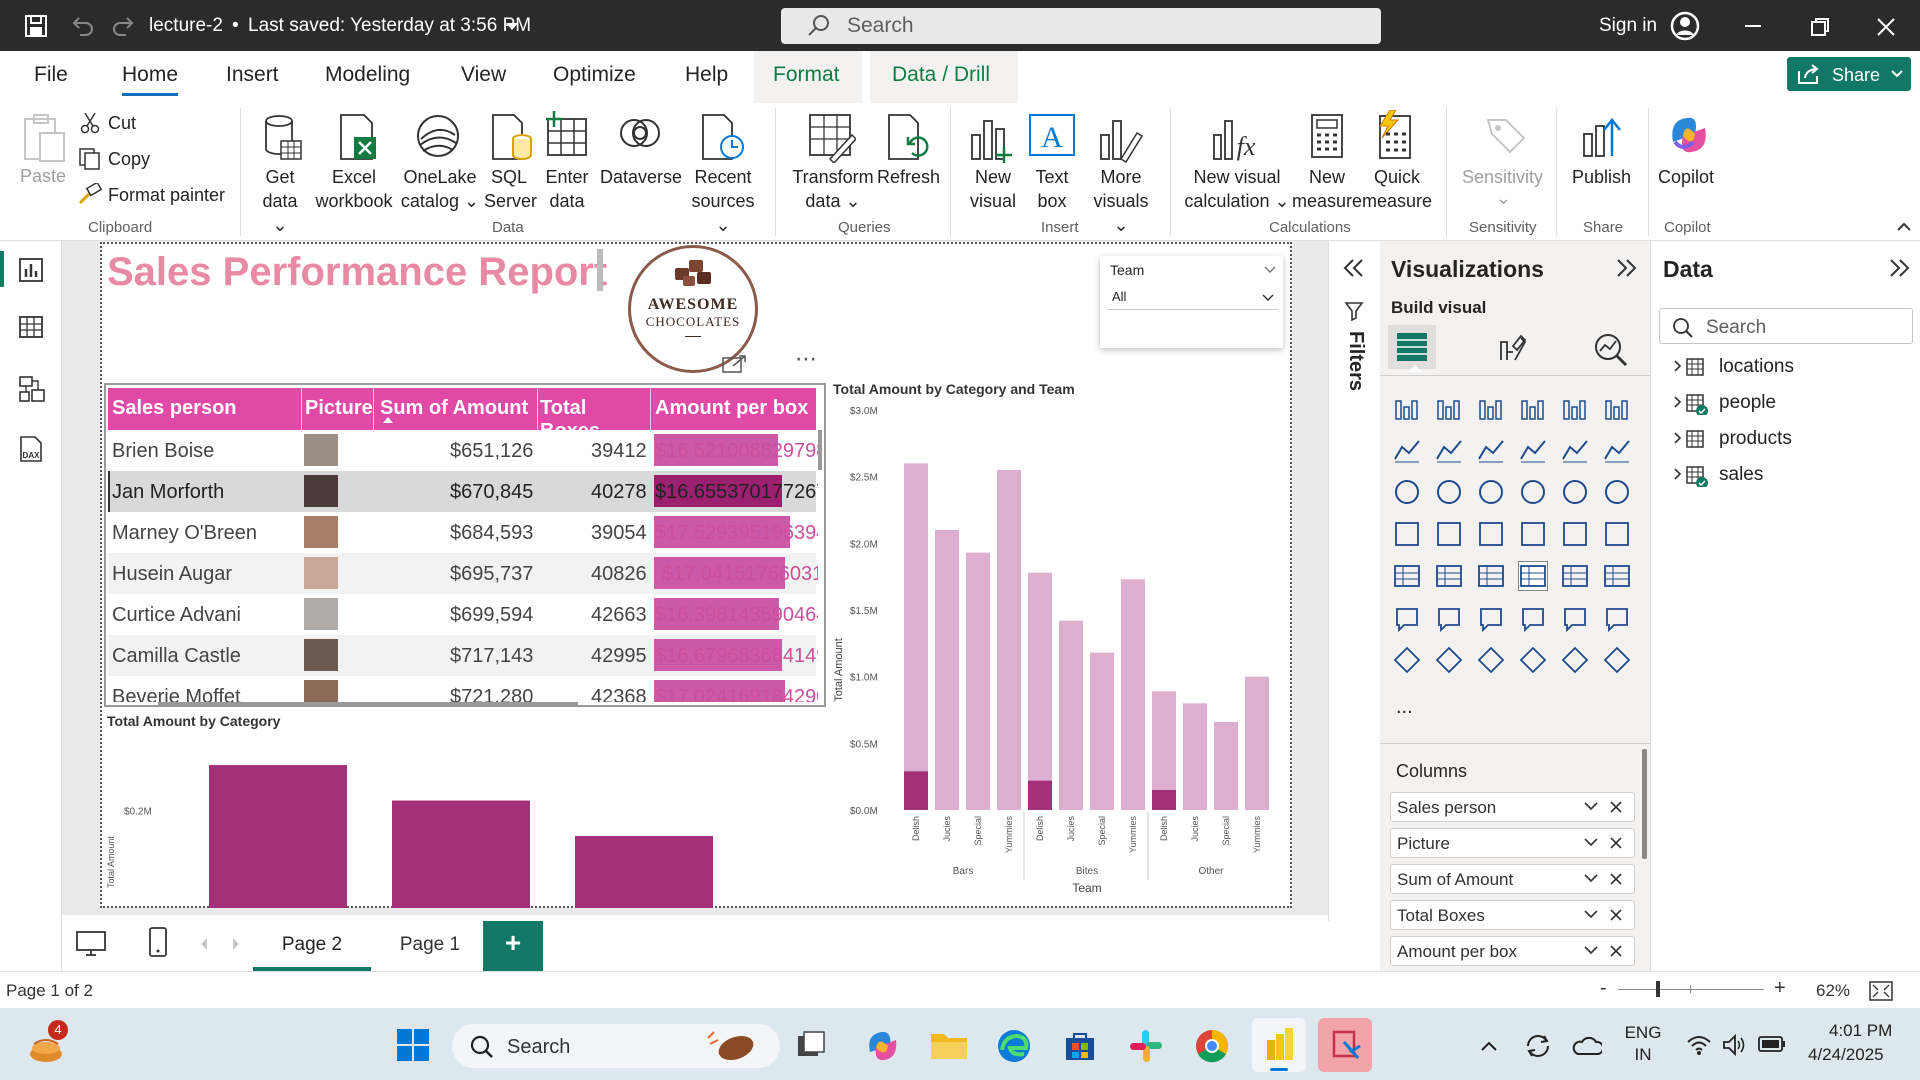 Image resolution: width=1920 pixels, height=1080 pixels. I want to click on quick-measure-icon, so click(1394, 135).